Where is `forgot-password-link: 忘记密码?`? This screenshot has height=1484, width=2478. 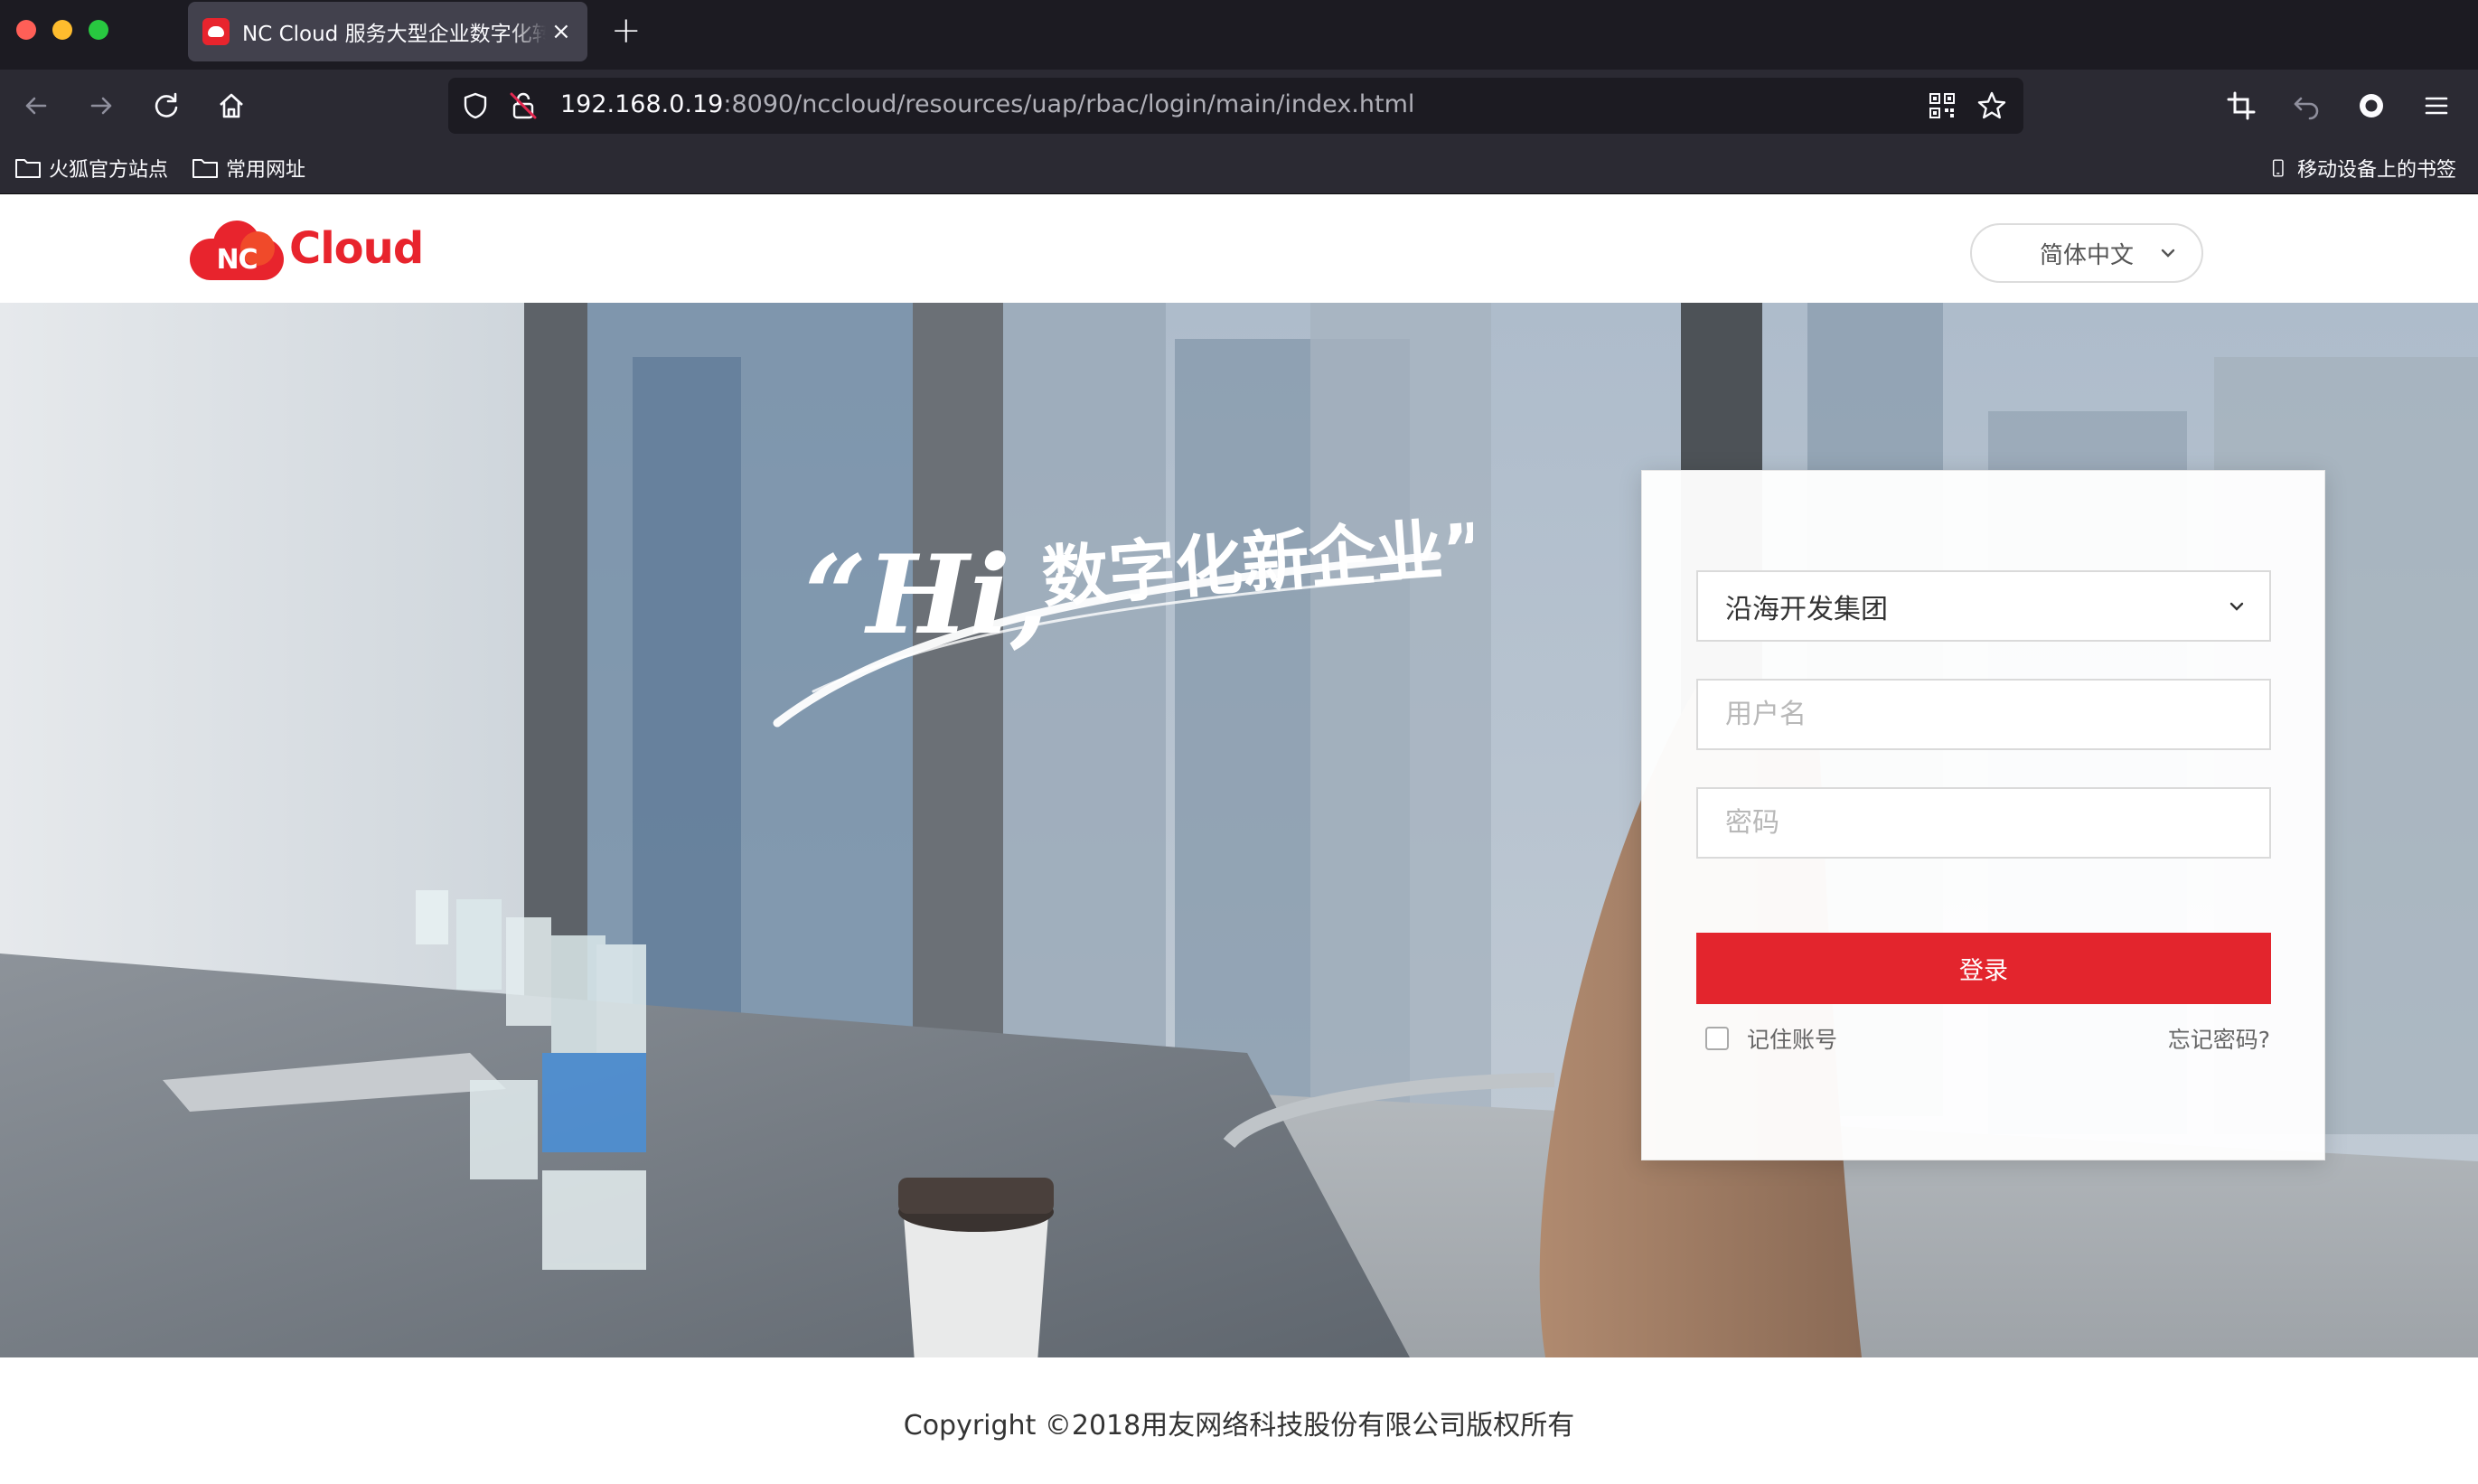
forgot-password-link: 忘记密码? is located at coordinates (2219, 1038).